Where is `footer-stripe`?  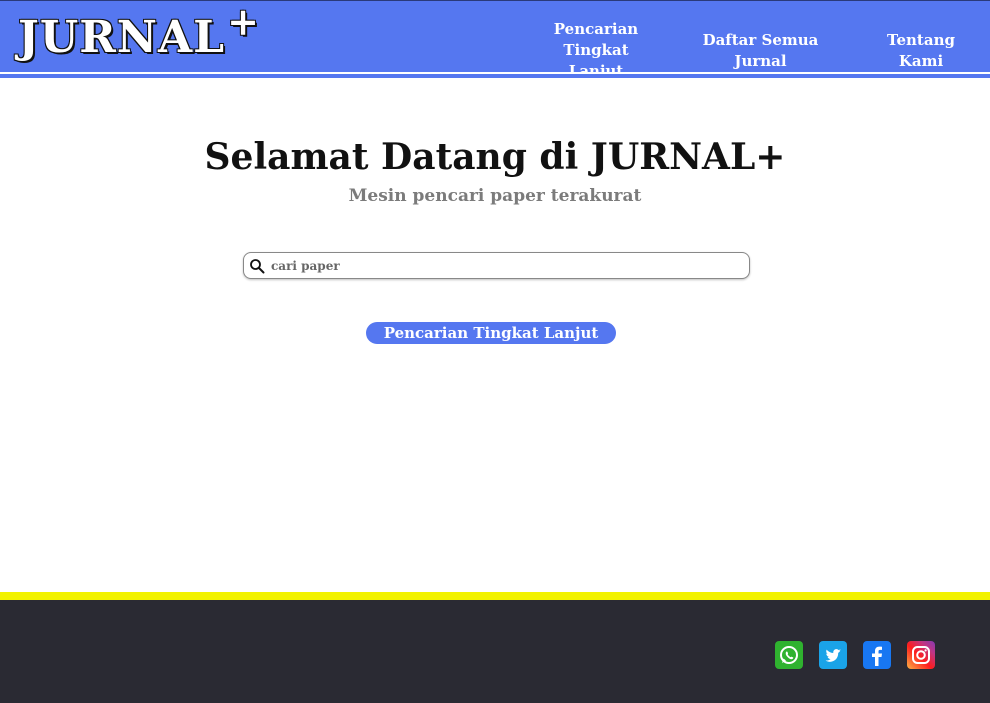 footer-stripe is located at coordinates (495, 596).